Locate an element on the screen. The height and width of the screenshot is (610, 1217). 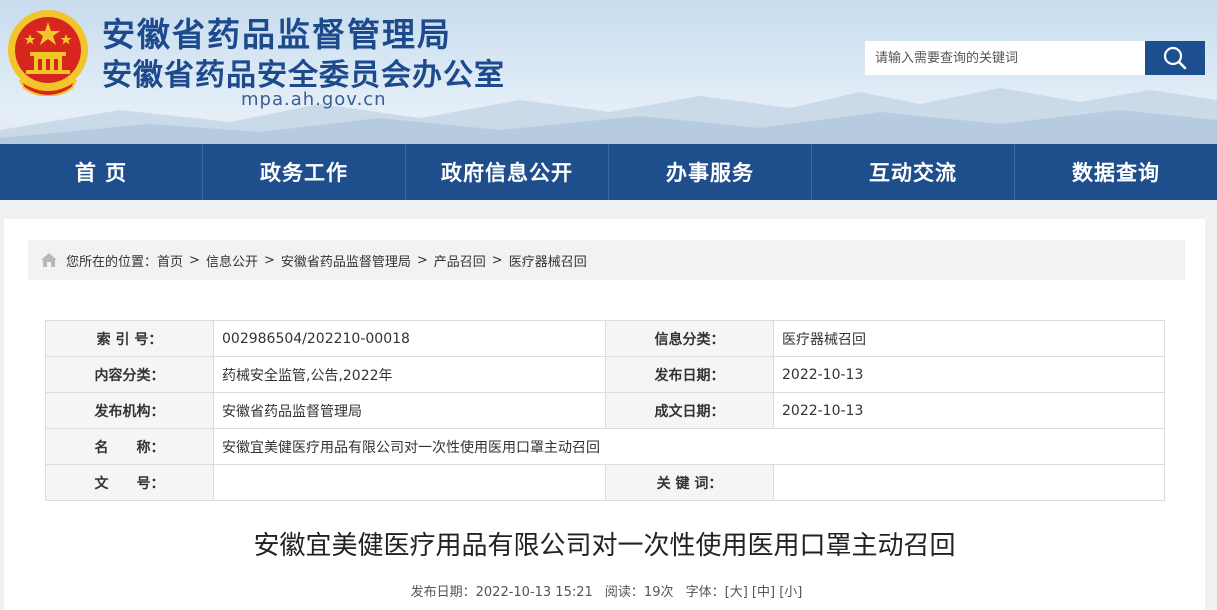
keywords-value is located at coordinates (969, 482).